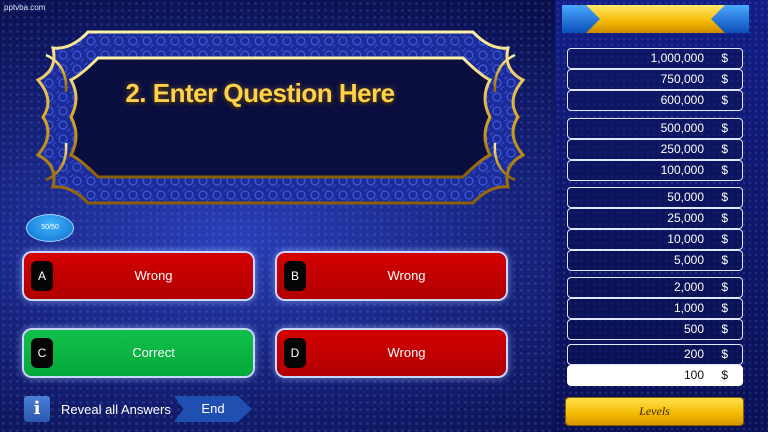 The height and width of the screenshot is (432, 768). Describe the element at coordinates (693, 375) in the screenshot. I see `ladder-amount: 100` at that location.